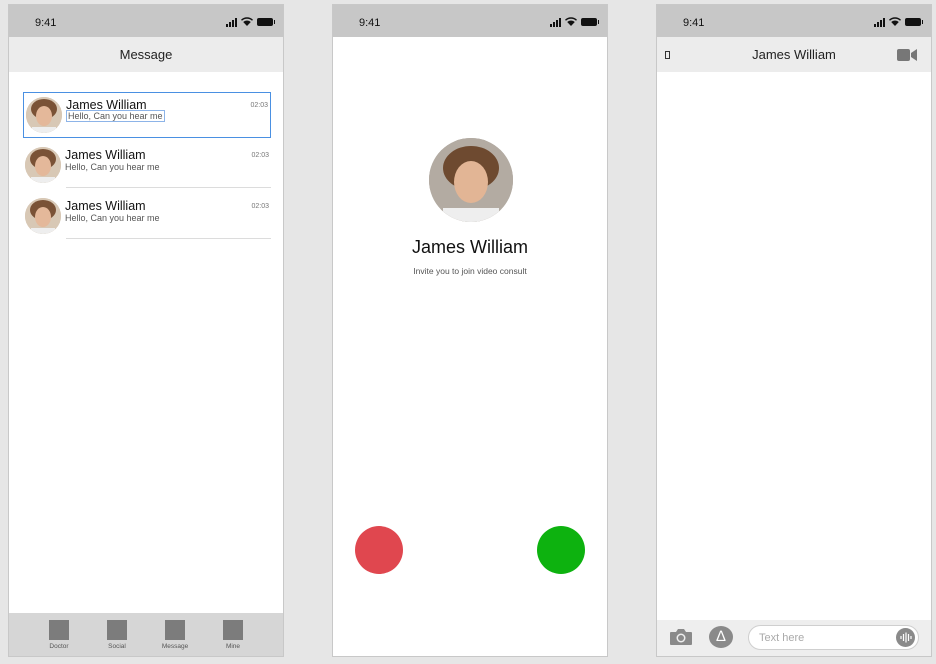  What do you see at coordinates (905, 637) in the screenshot?
I see `audio-wave-icon` at bounding box center [905, 637].